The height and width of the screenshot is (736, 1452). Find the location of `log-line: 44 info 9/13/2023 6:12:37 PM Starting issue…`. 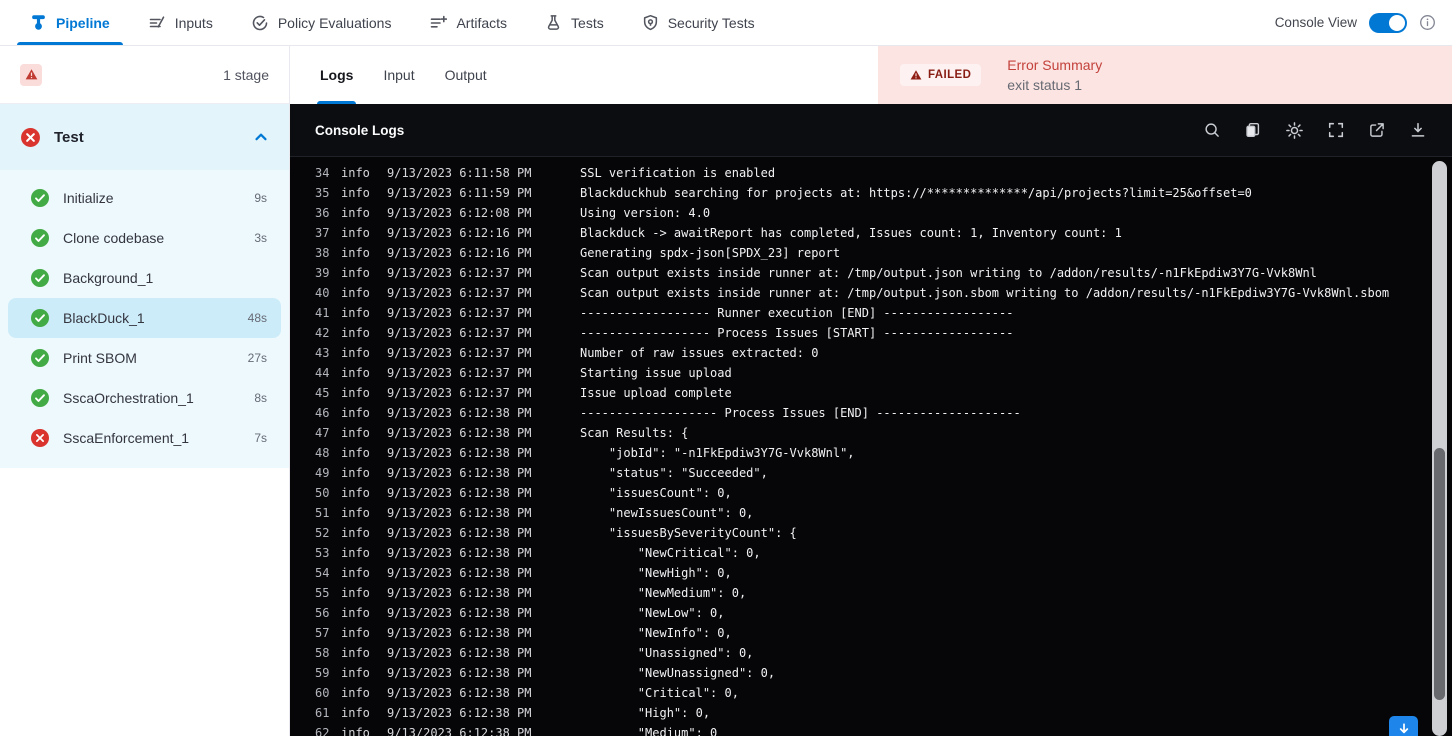

log-line: 44 info 9/13/2023 6:12:37 PM Starting issue… is located at coordinates (871, 373).